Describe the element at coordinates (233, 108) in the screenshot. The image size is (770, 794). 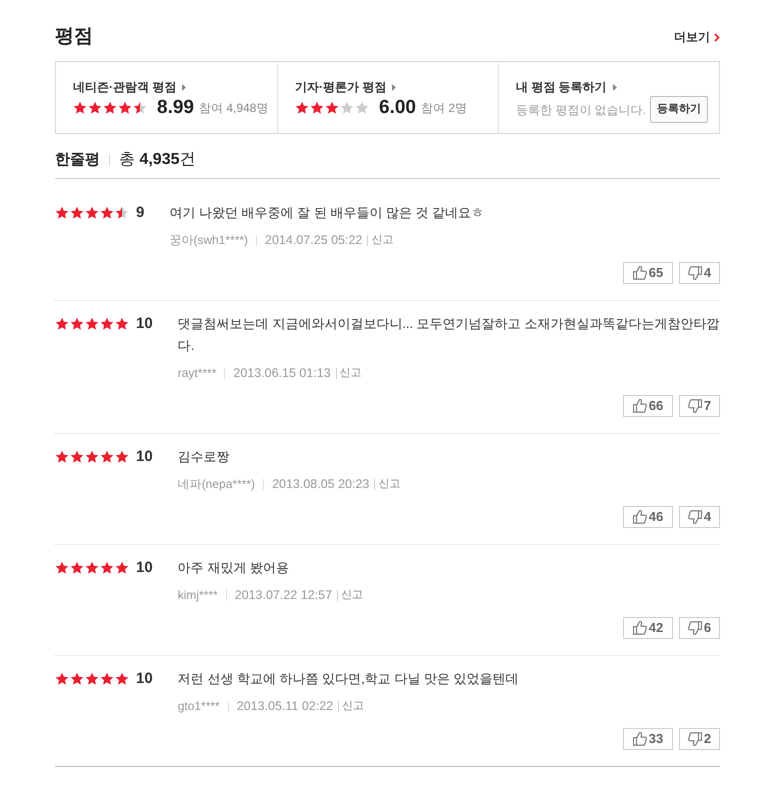
I see `participant-count: 참여 4,948명` at that location.